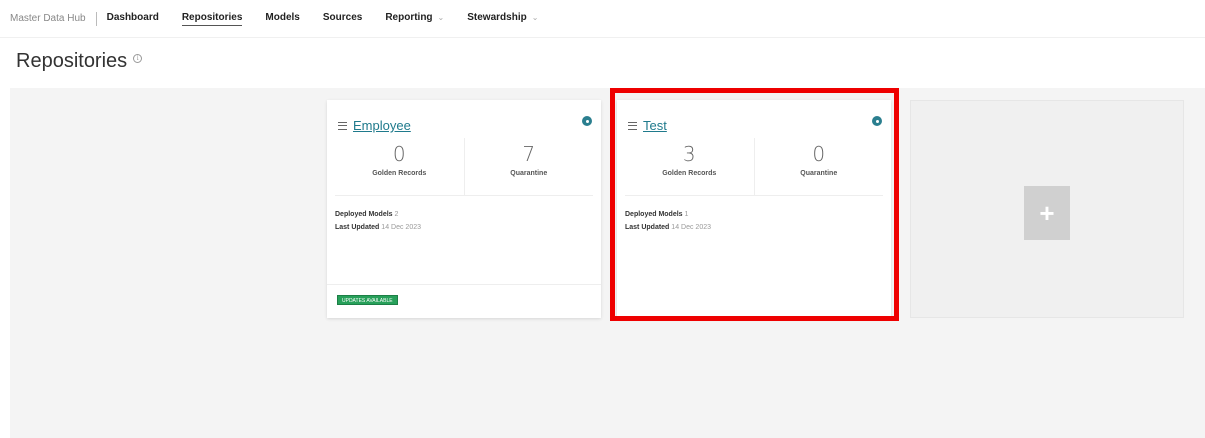 The image size is (1205, 438). I want to click on card-header: Employee, so click(374, 125).